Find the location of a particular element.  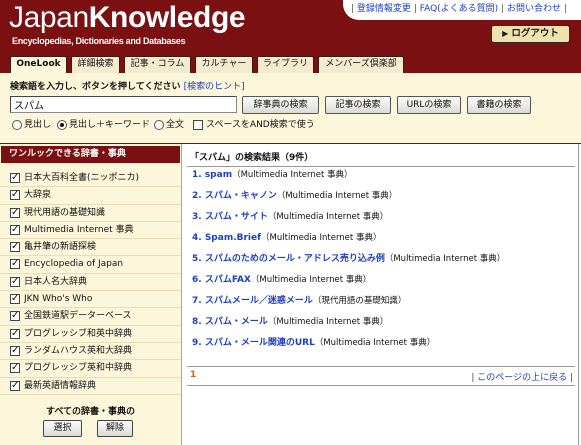

result-link: 3. スパム・サイト is located at coordinates (230, 217).